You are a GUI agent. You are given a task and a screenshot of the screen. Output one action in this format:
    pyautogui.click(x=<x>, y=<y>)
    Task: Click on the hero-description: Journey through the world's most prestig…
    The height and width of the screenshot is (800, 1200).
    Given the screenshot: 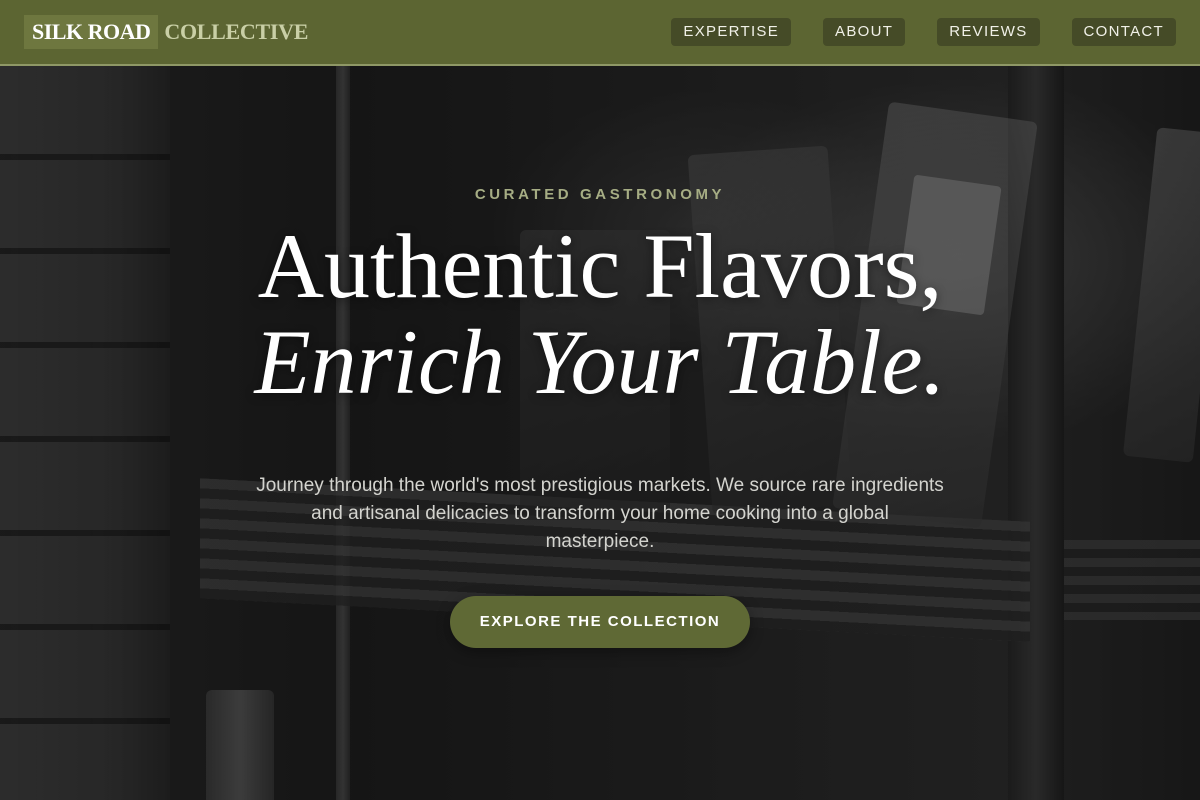 What is the action you would take?
    pyautogui.click(x=600, y=513)
    